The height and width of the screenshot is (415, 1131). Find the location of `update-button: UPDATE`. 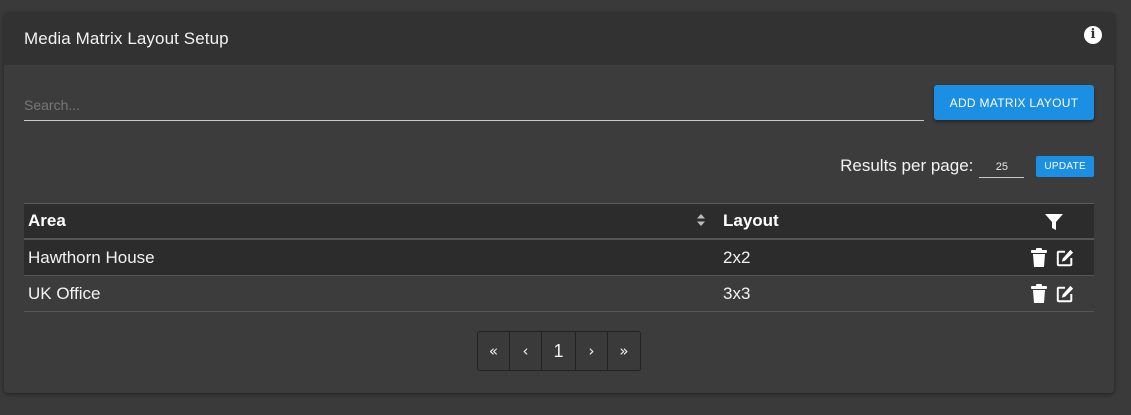

update-button: UPDATE is located at coordinates (1065, 166).